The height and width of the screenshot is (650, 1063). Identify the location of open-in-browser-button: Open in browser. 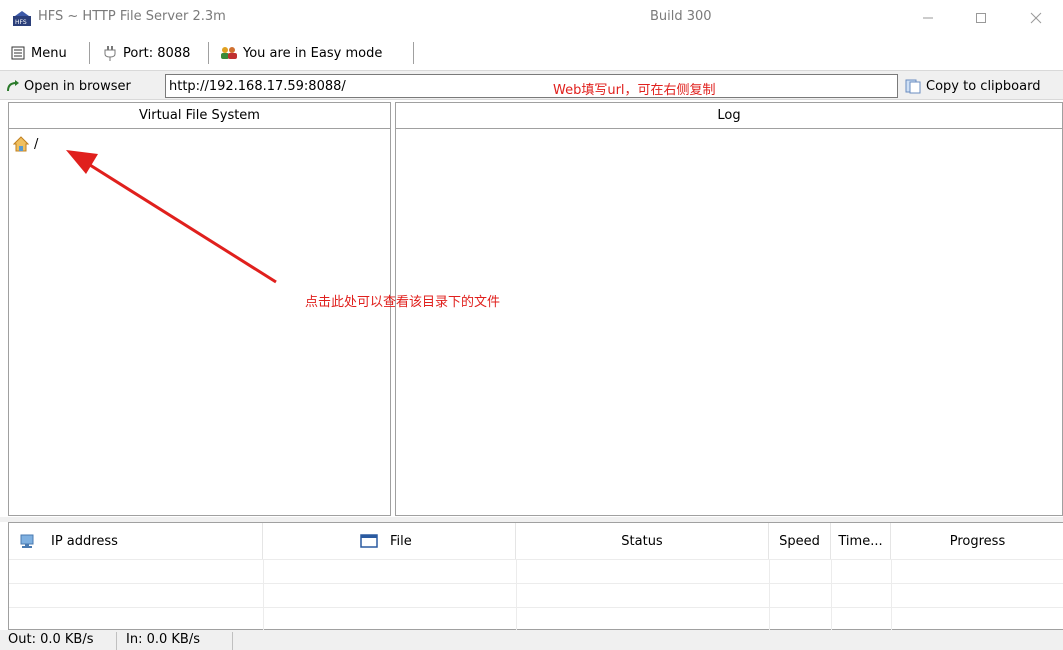
(68, 86).